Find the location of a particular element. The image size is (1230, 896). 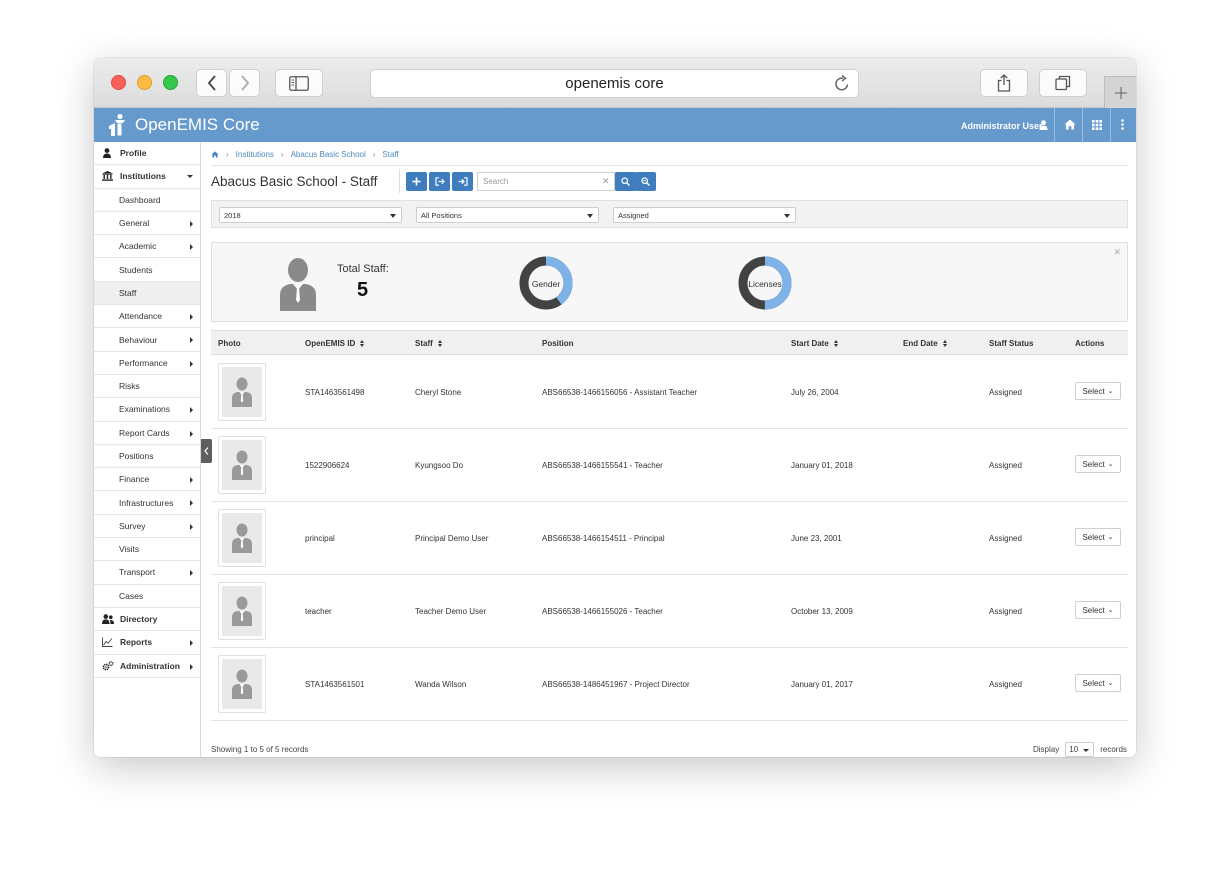

advanced-search-button is located at coordinates (645, 181).